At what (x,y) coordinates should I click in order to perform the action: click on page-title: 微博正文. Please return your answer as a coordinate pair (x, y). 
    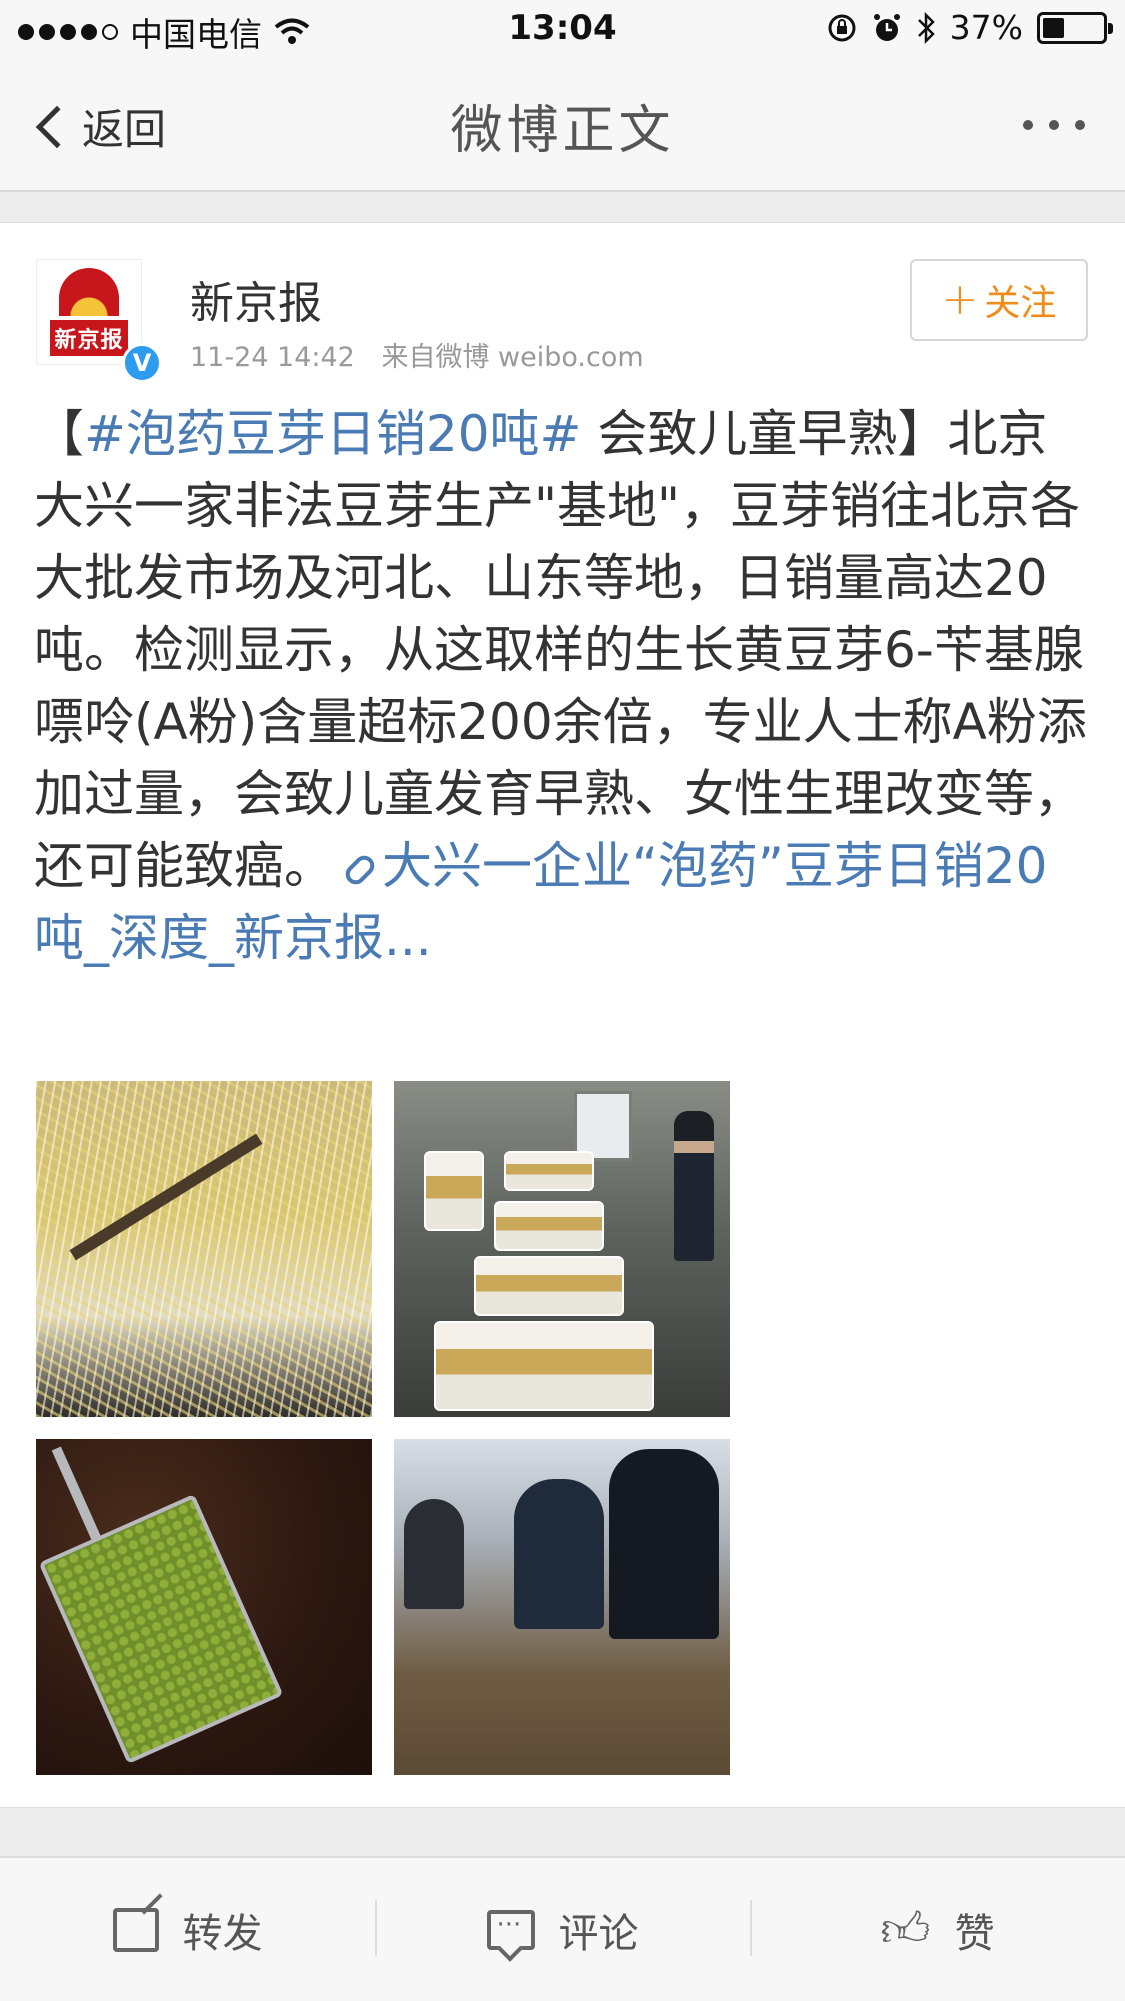
    Looking at the image, I should click on (562, 131).